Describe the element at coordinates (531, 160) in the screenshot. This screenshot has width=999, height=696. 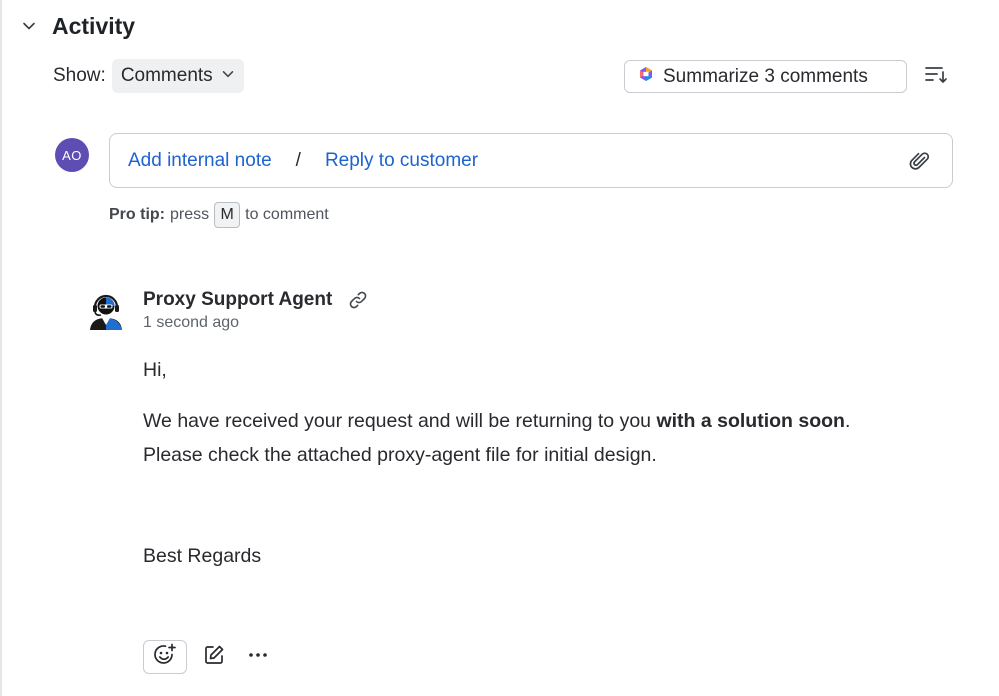
I see `comment-composer: Add internal note / Reply to customer` at that location.